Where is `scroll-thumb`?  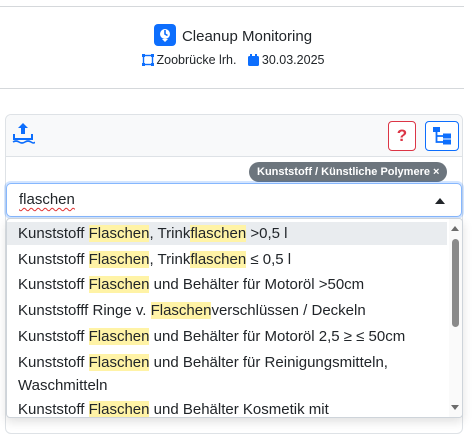 scroll-thumb is located at coordinates (455, 283).